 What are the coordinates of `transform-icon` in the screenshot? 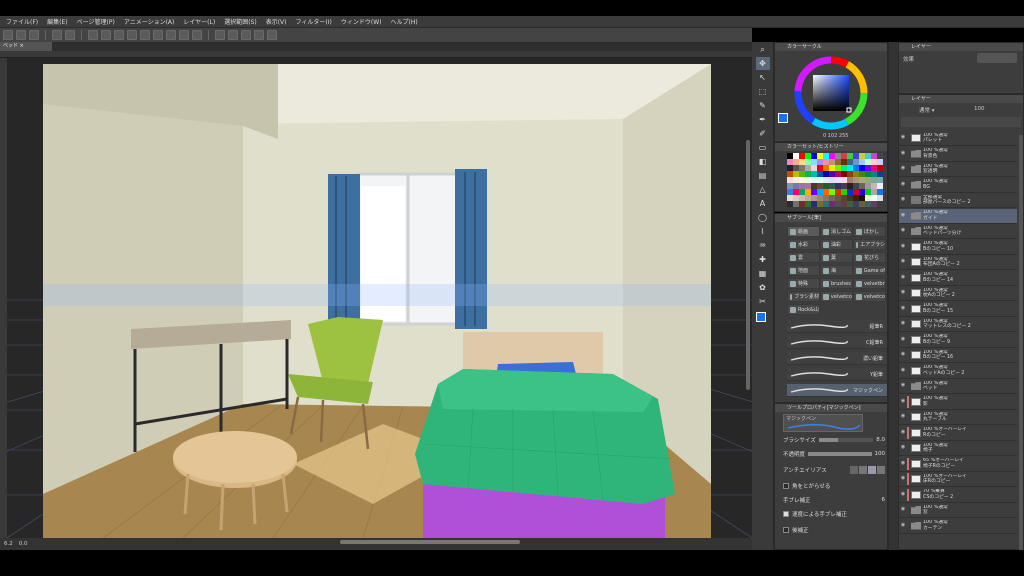 It's located at (119, 35).